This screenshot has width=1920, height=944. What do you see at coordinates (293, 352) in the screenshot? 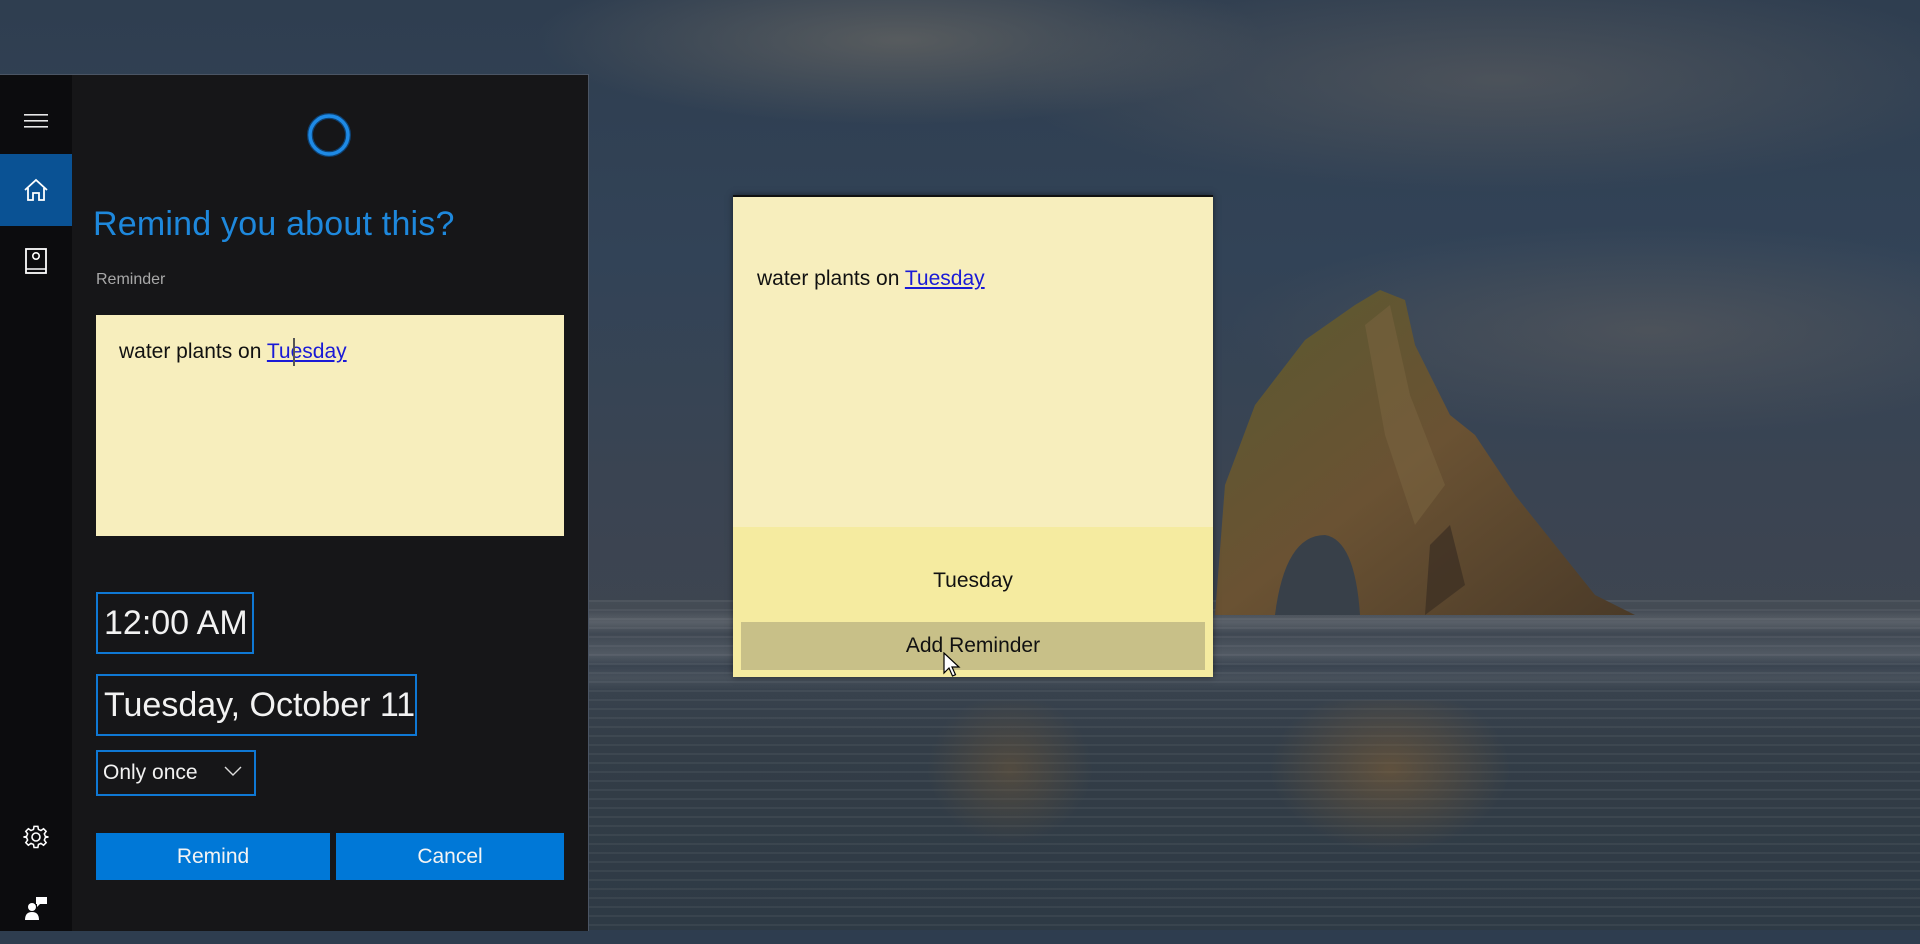
I see `text-caret` at bounding box center [293, 352].